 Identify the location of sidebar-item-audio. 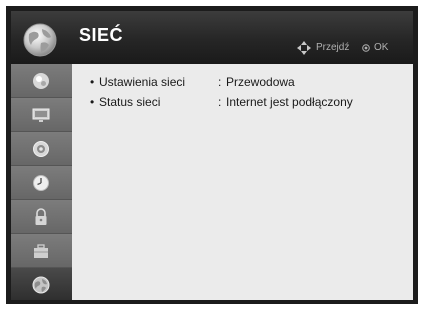
(41, 149).